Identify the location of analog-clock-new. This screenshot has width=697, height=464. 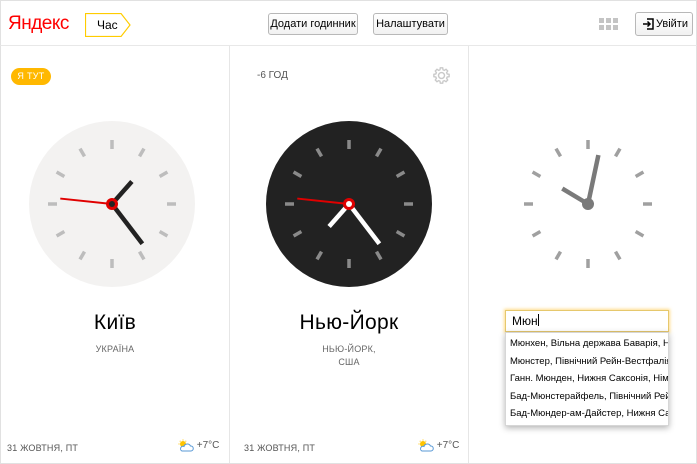
(588, 204).